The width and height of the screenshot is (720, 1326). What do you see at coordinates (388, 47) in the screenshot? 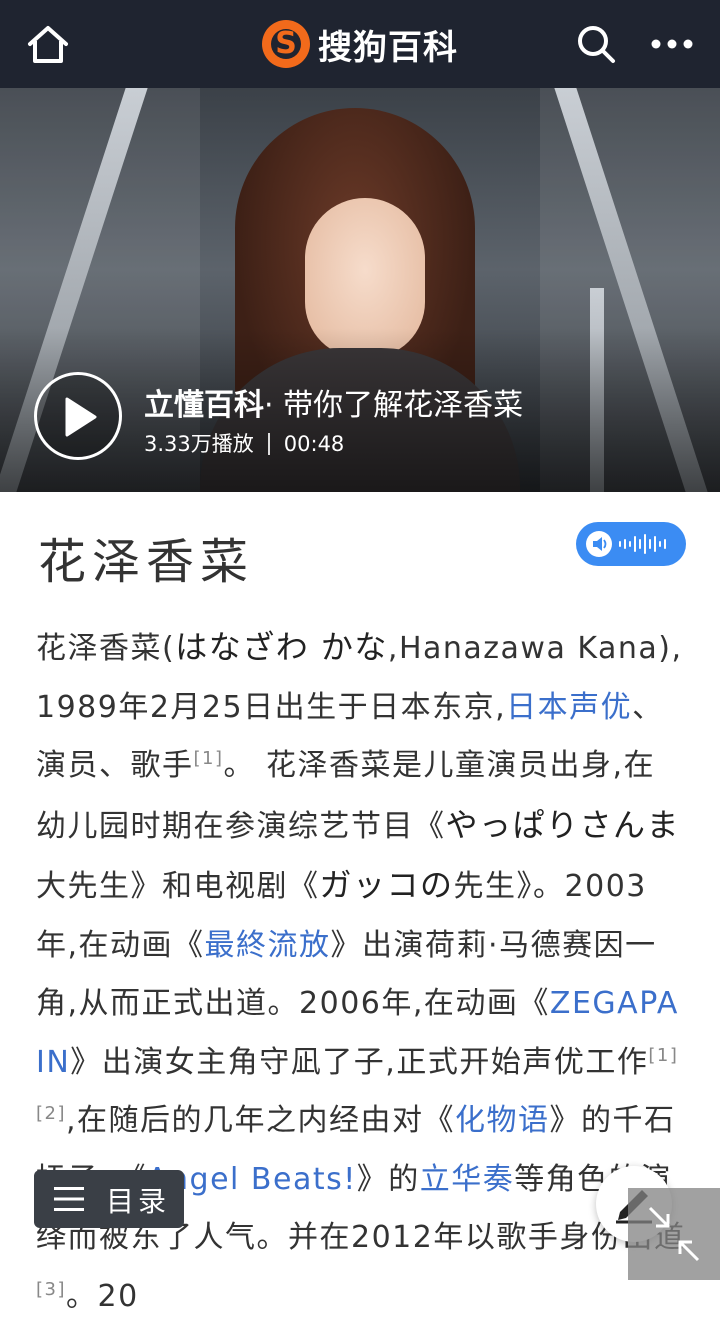
I see `app-name: 搜狗百科` at bounding box center [388, 47].